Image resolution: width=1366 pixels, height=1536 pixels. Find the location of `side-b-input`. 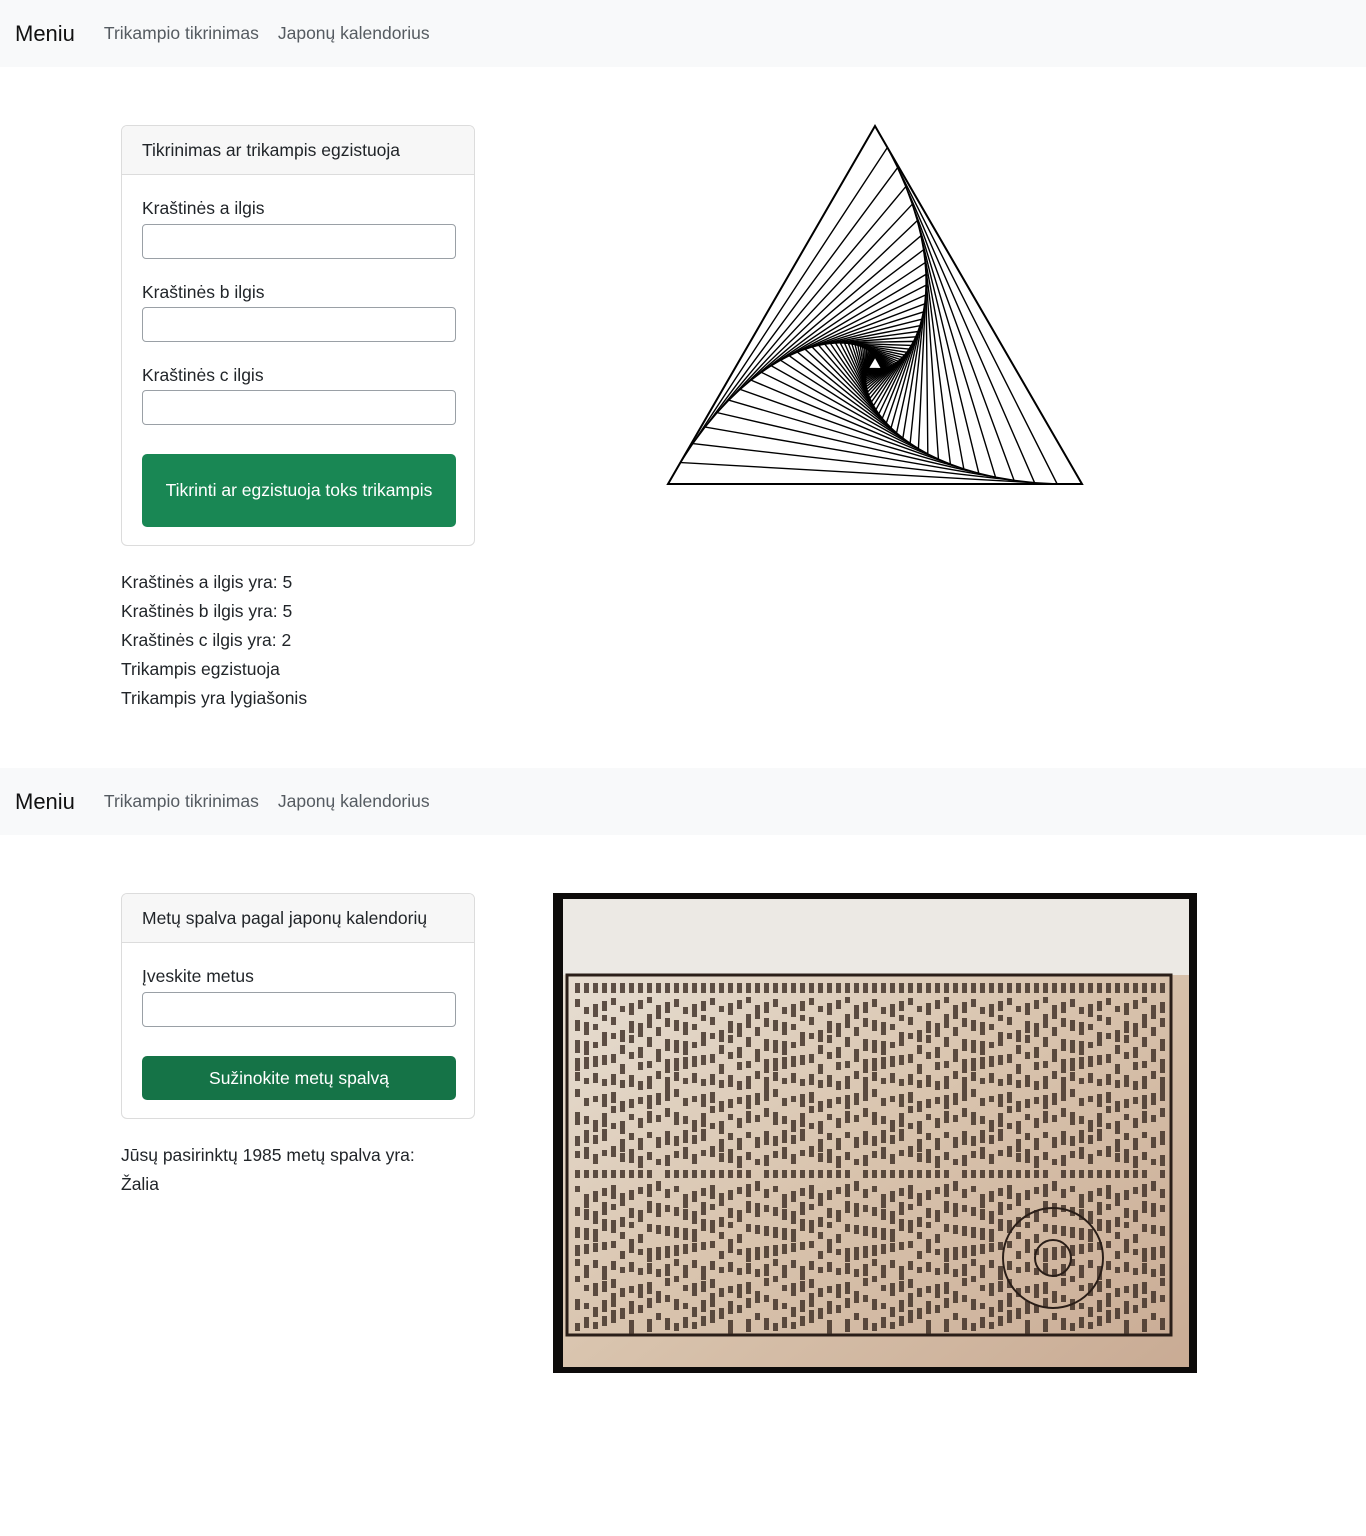

side-b-input is located at coordinates (299, 324).